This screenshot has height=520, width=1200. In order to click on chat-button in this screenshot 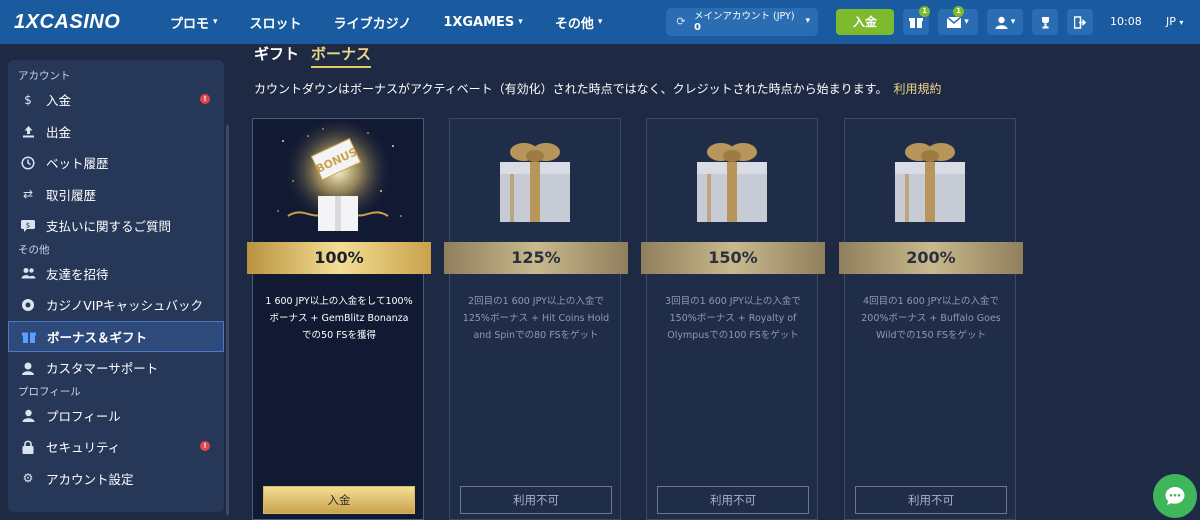, I will do `click(1175, 496)`.